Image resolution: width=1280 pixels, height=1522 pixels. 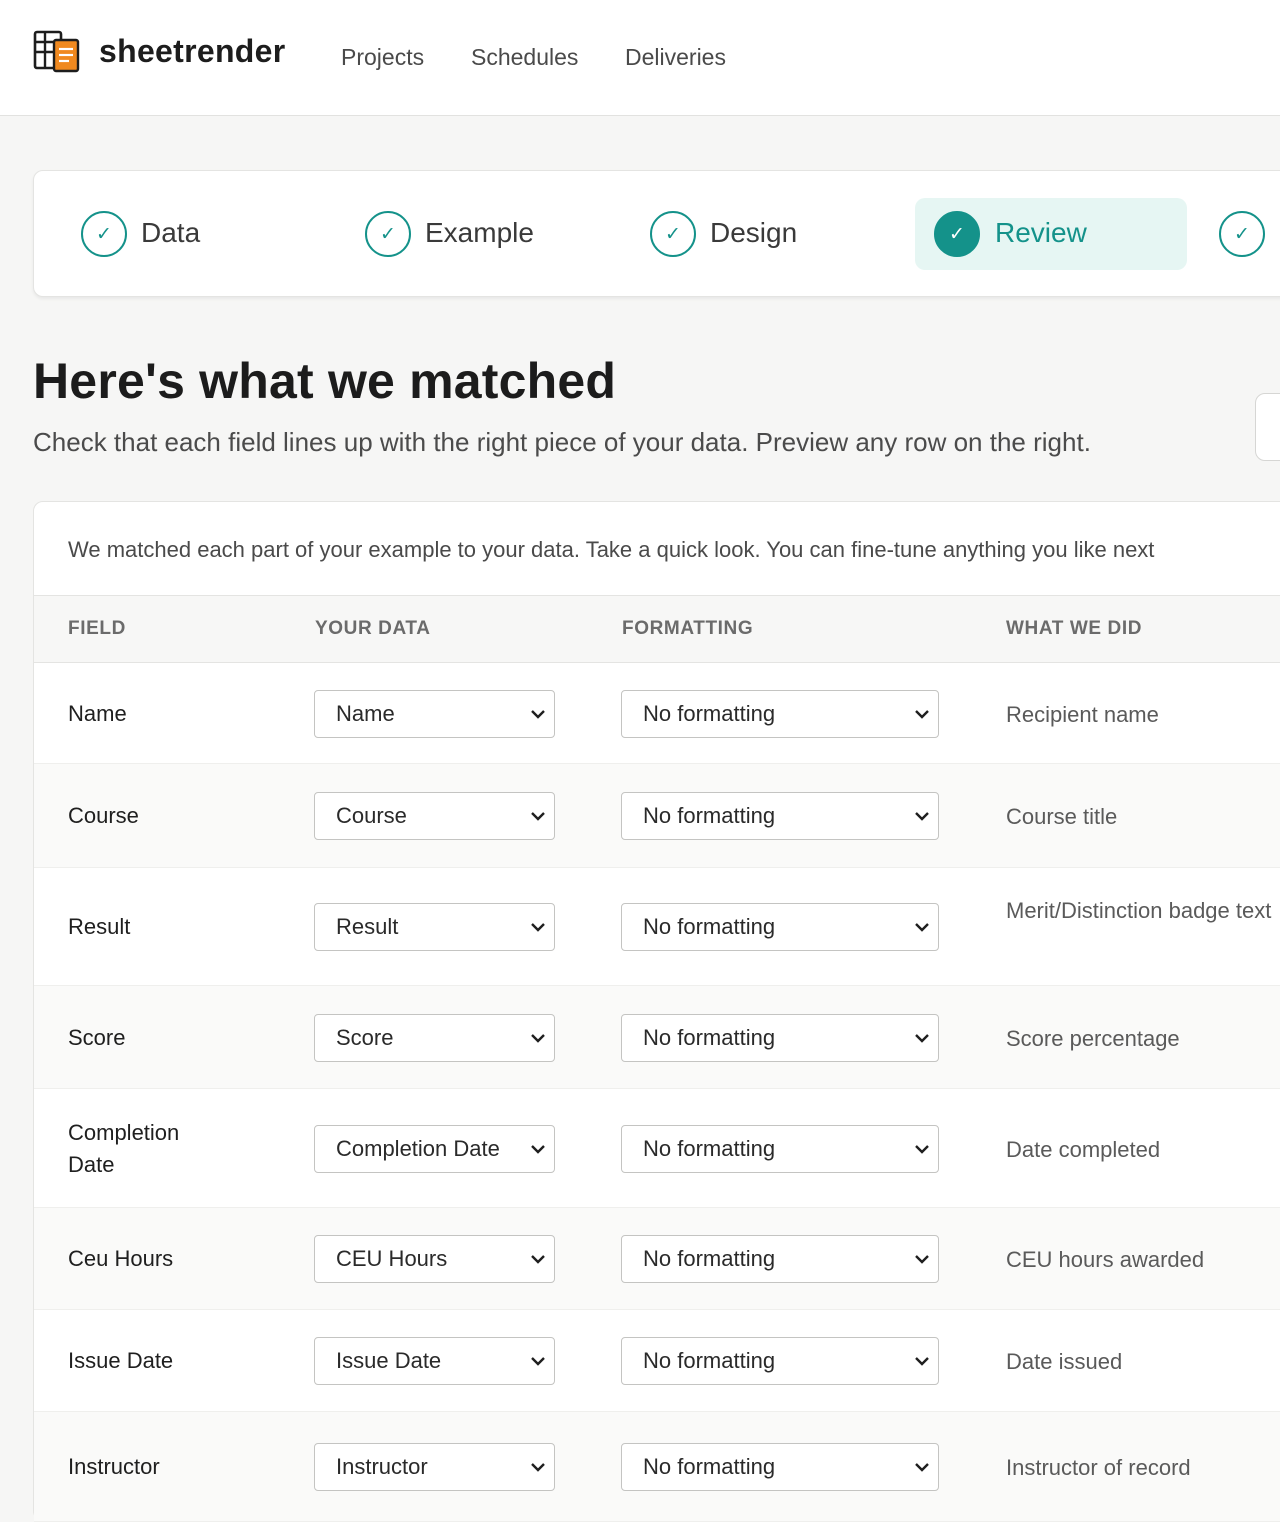 I want to click on what-we-did-text: Merit/Distinction badge text, so click(x=1139, y=910).